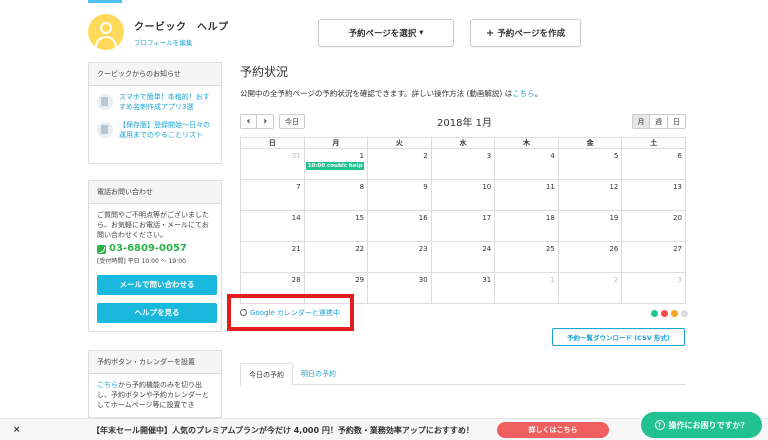 The image size is (768, 440). What do you see at coordinates (181, 27) in the screenshot?
I see `profile-name: クービック ヘルプ` at bounding box center [181, 27].